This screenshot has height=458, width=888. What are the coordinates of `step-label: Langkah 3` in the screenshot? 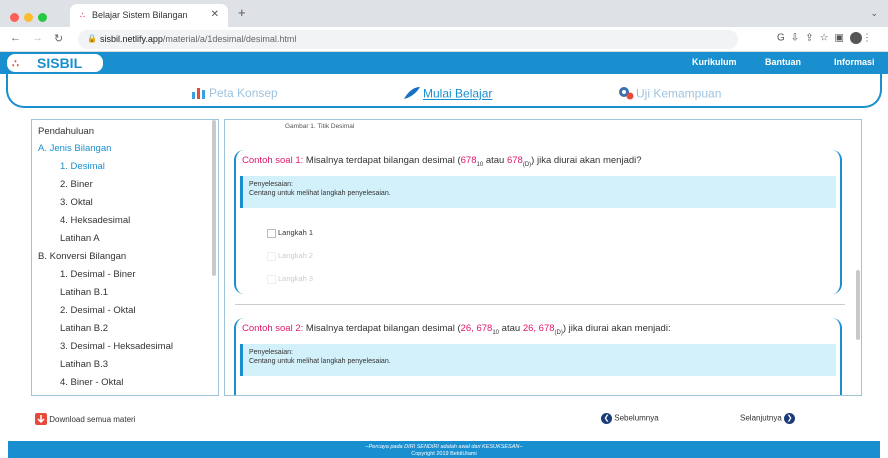 It's located at (296, 278).